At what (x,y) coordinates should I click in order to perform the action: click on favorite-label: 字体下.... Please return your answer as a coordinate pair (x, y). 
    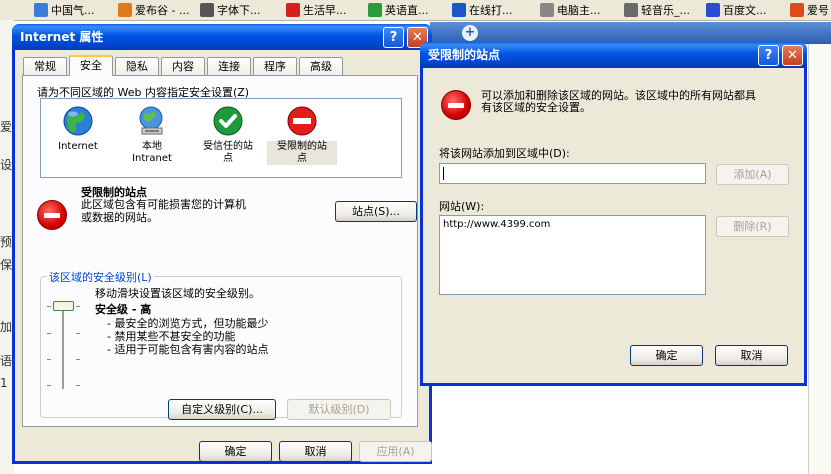
    Looking at the image, I should click on (239, 10).